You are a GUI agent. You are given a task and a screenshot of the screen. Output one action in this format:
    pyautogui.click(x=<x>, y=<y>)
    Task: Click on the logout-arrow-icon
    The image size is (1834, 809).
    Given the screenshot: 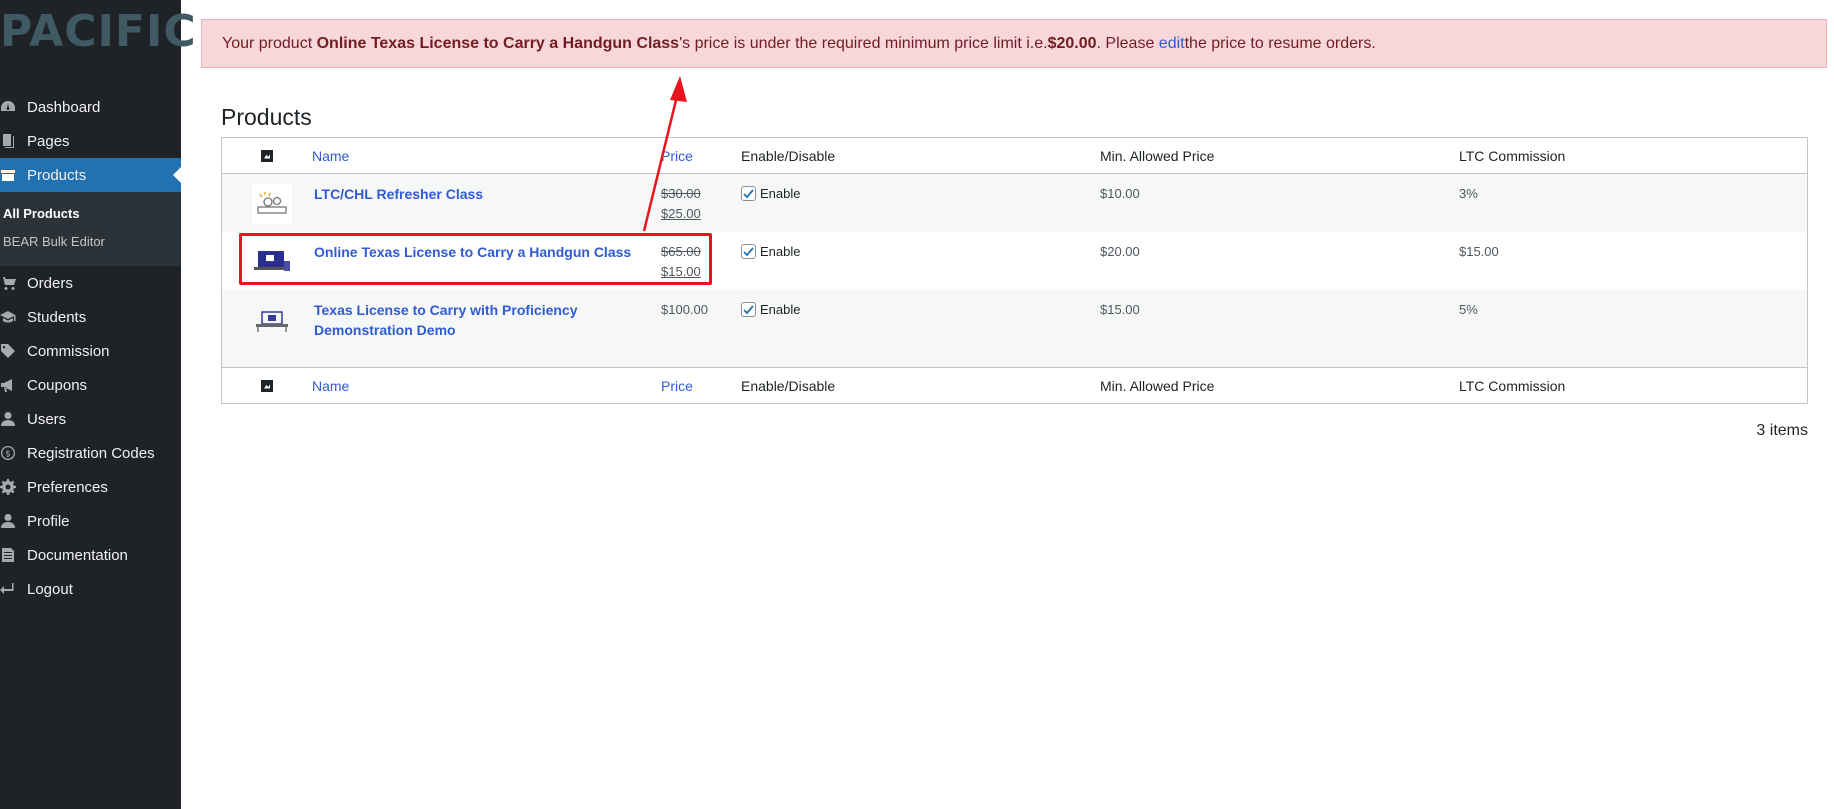 What is the action you would take?
    pyautogui.click(x=13, y=589)
    